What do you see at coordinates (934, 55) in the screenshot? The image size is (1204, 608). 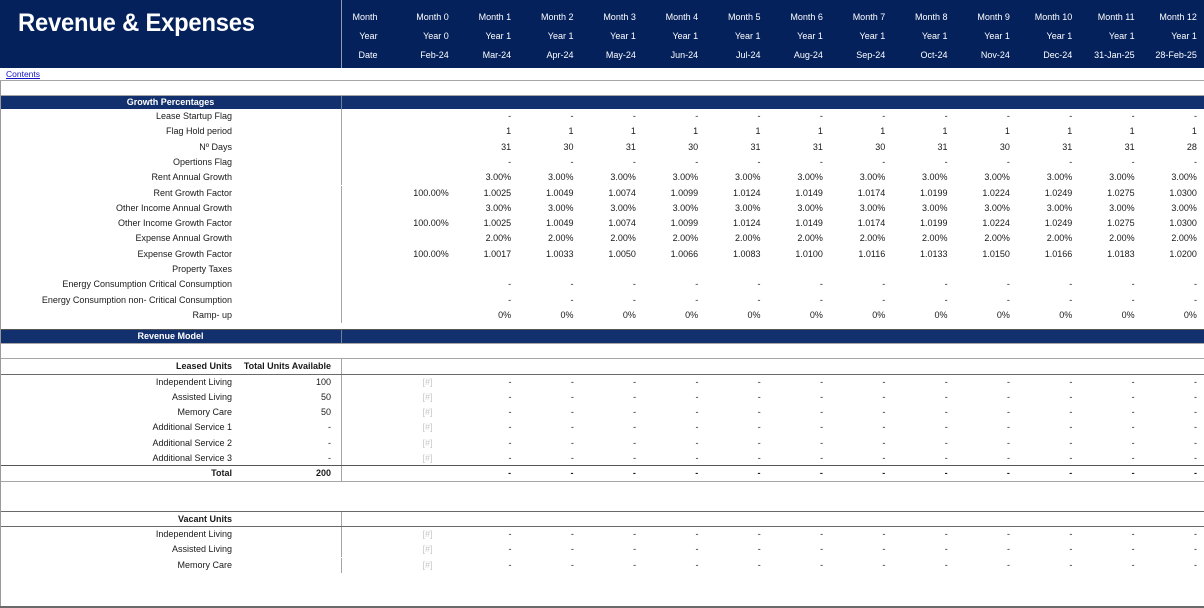 I see `header-date-cell: Oct-24` at bounding box center [934, 55].